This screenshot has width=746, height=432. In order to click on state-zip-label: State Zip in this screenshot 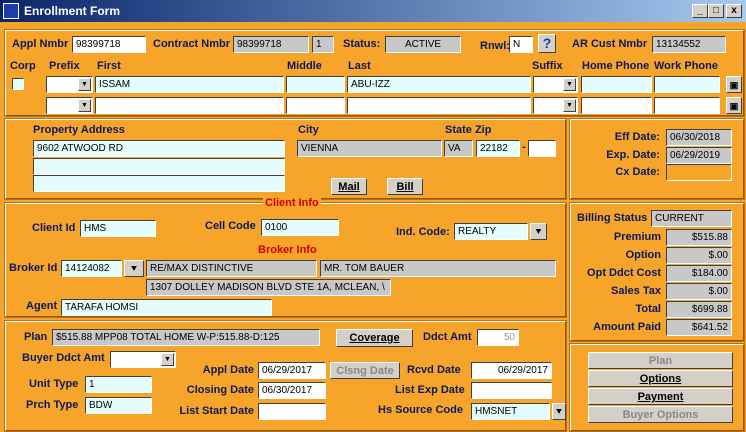, I will do `click(468, 130)`.